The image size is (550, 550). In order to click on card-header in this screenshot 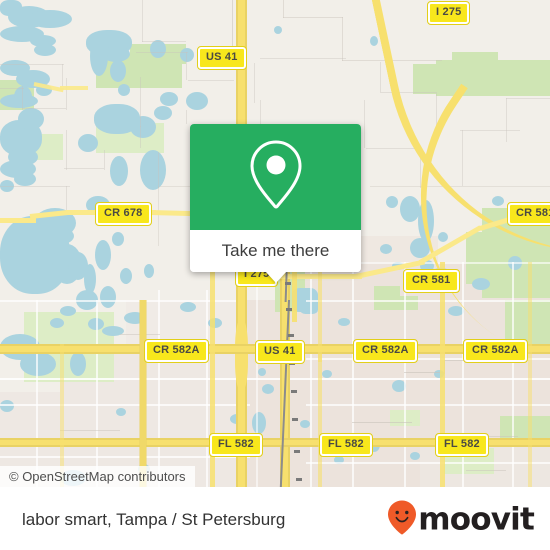, I will do `click(275, 177)`.